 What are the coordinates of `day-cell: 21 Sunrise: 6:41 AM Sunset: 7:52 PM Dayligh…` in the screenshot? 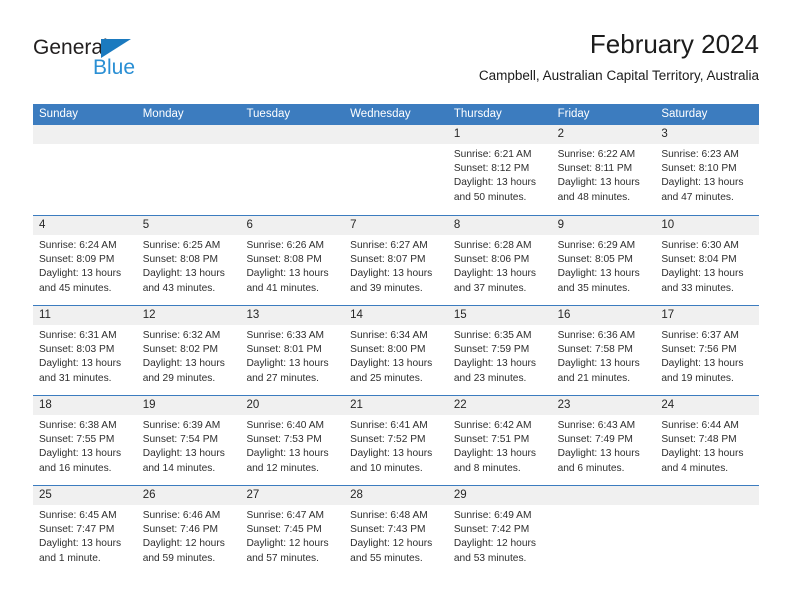 It's located at (396, 440).